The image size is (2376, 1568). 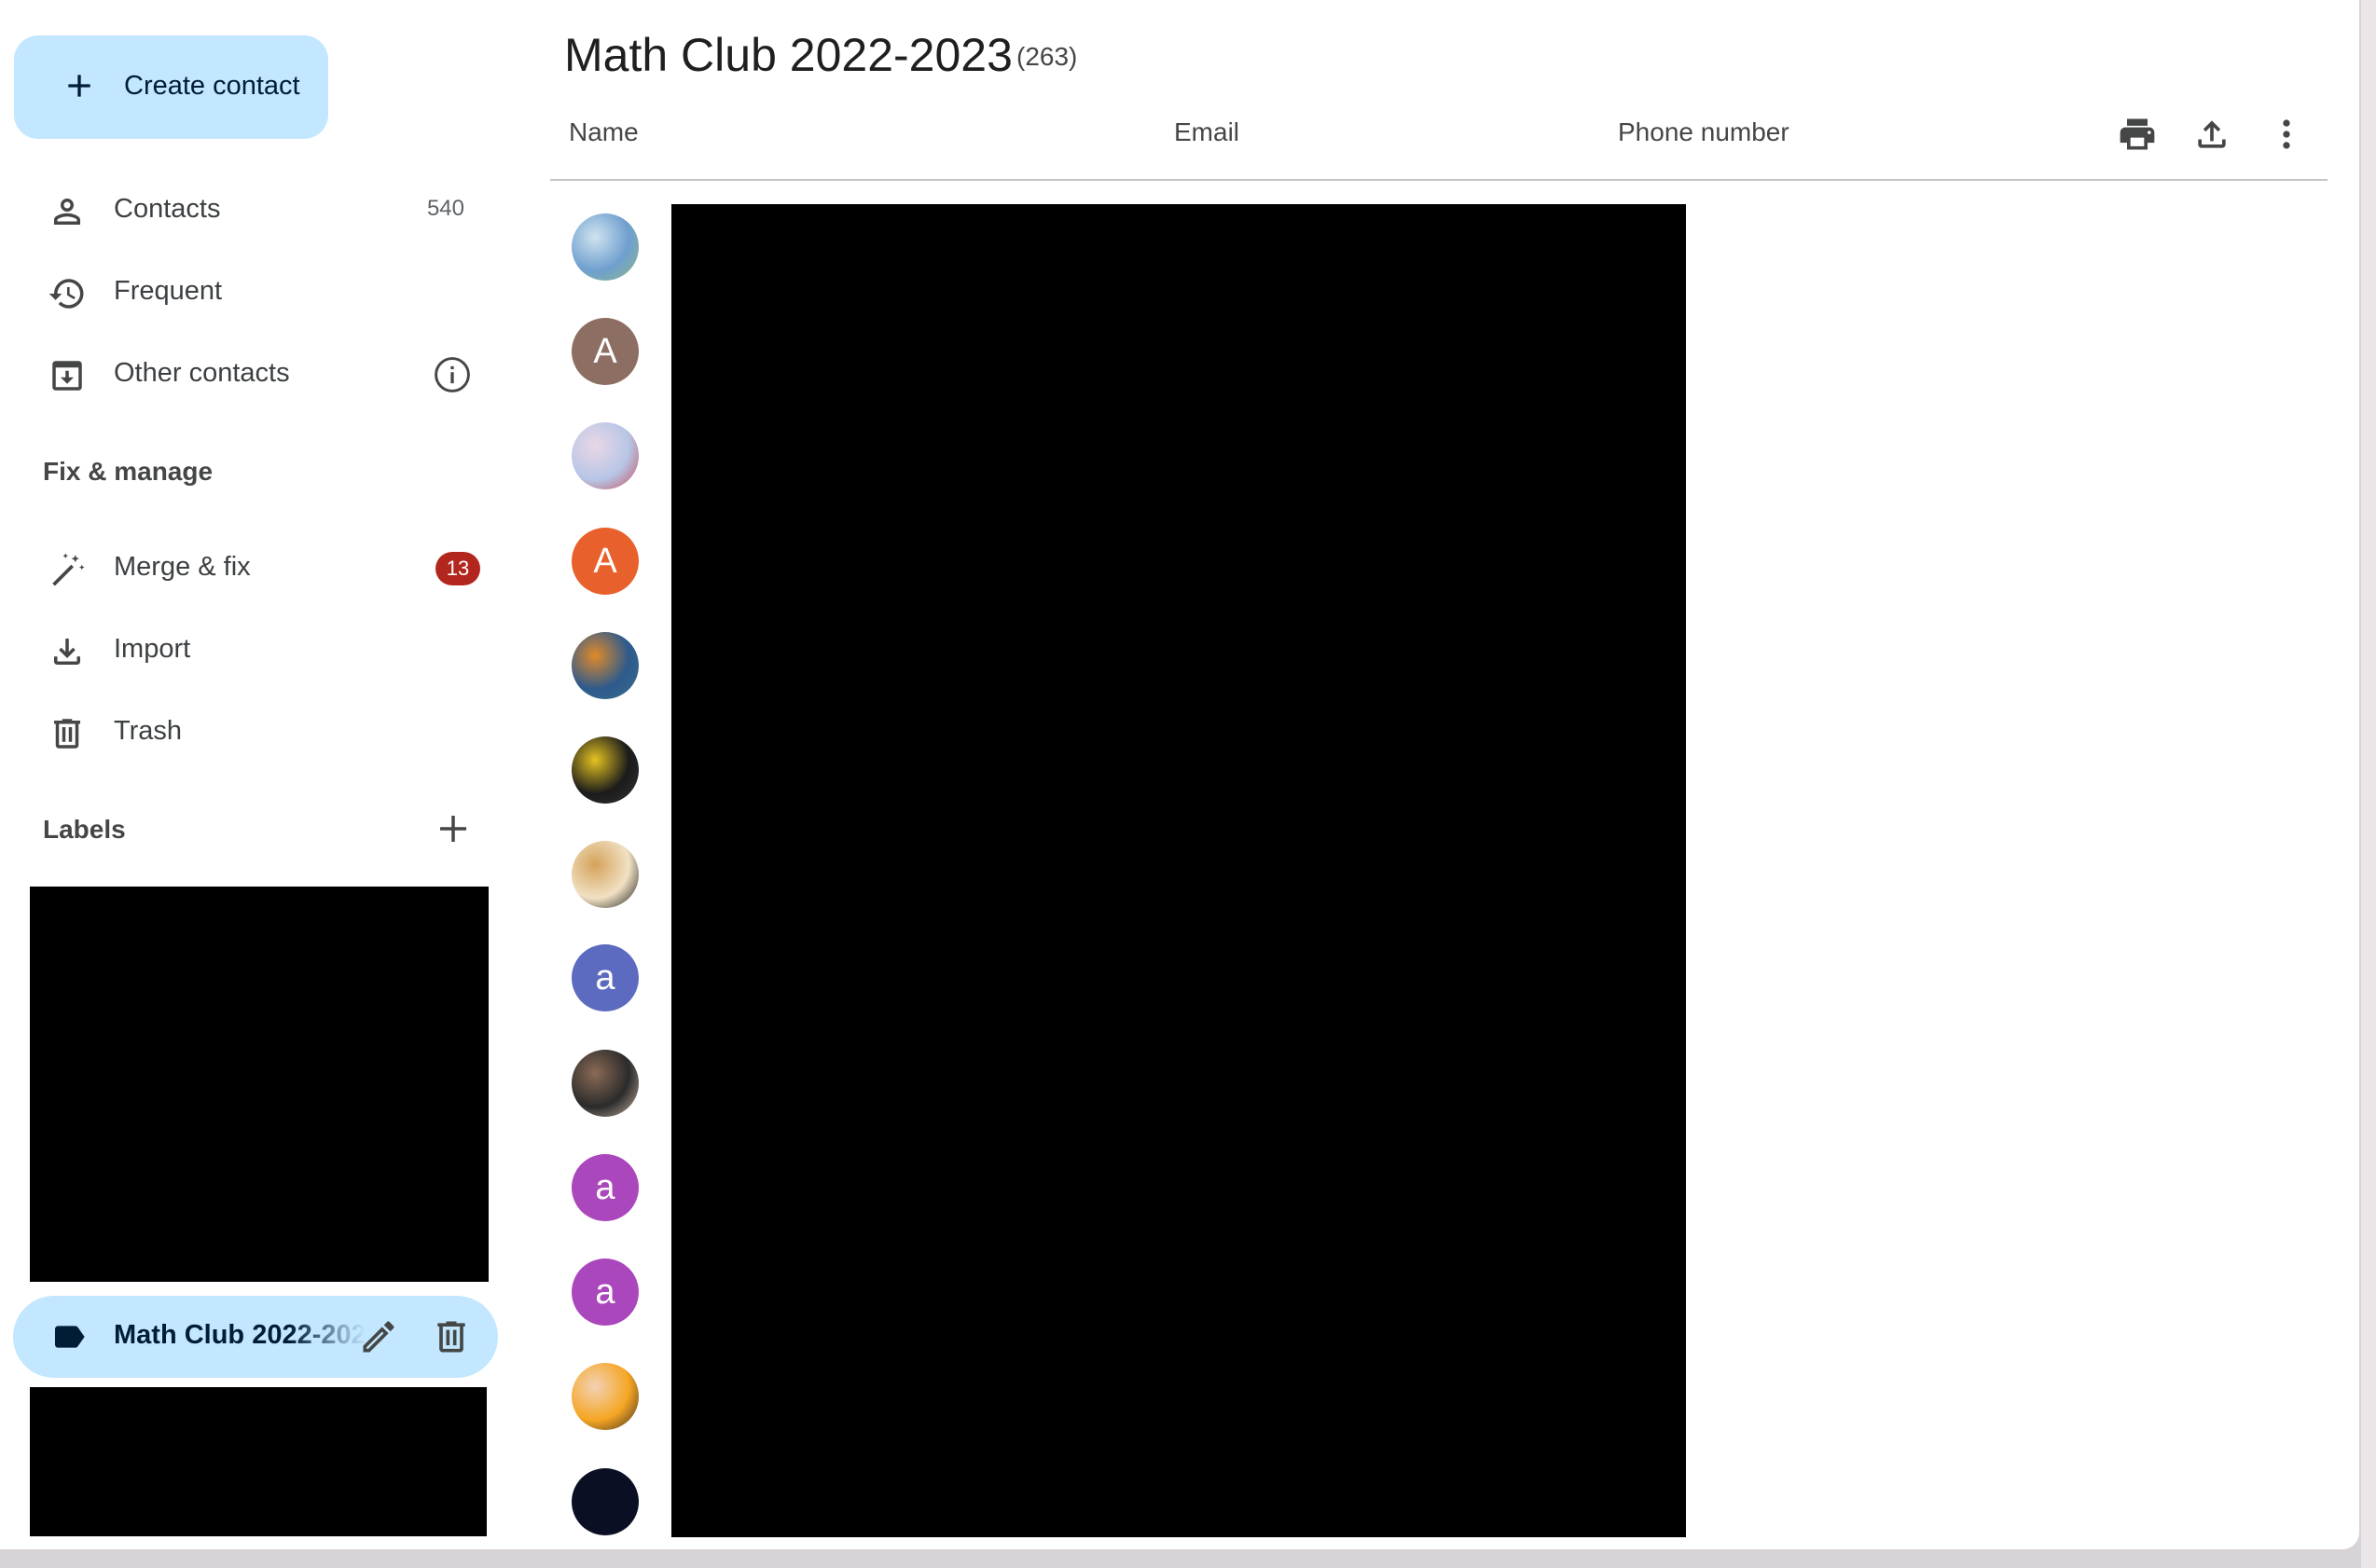 What do you see at coordinates (67, 212) in the screenshot?
I see `person-icon` at bounding box center [67, 212].